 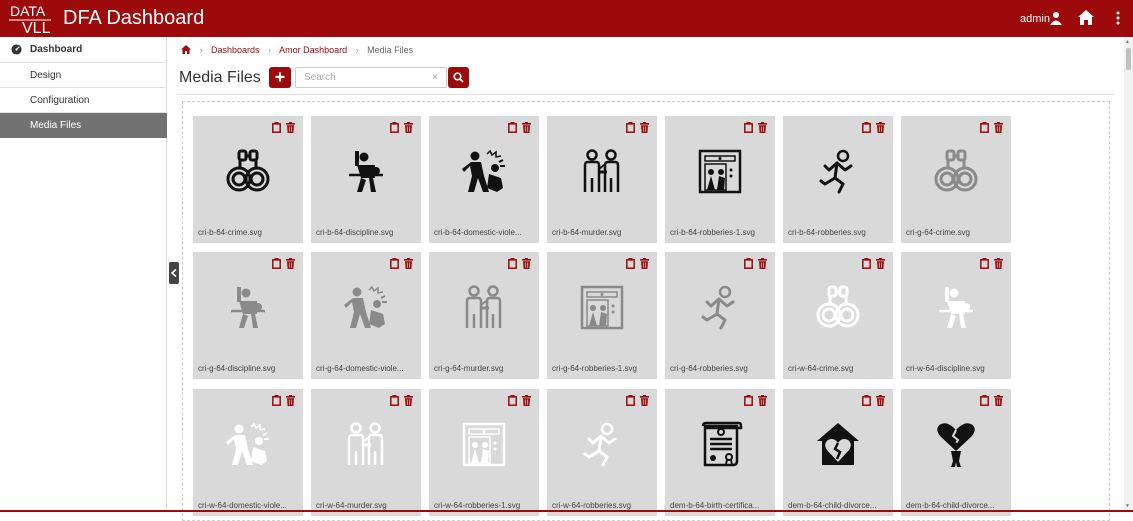 I want to click on app-title: DFA Dashboard, so click(x=134, y=18).